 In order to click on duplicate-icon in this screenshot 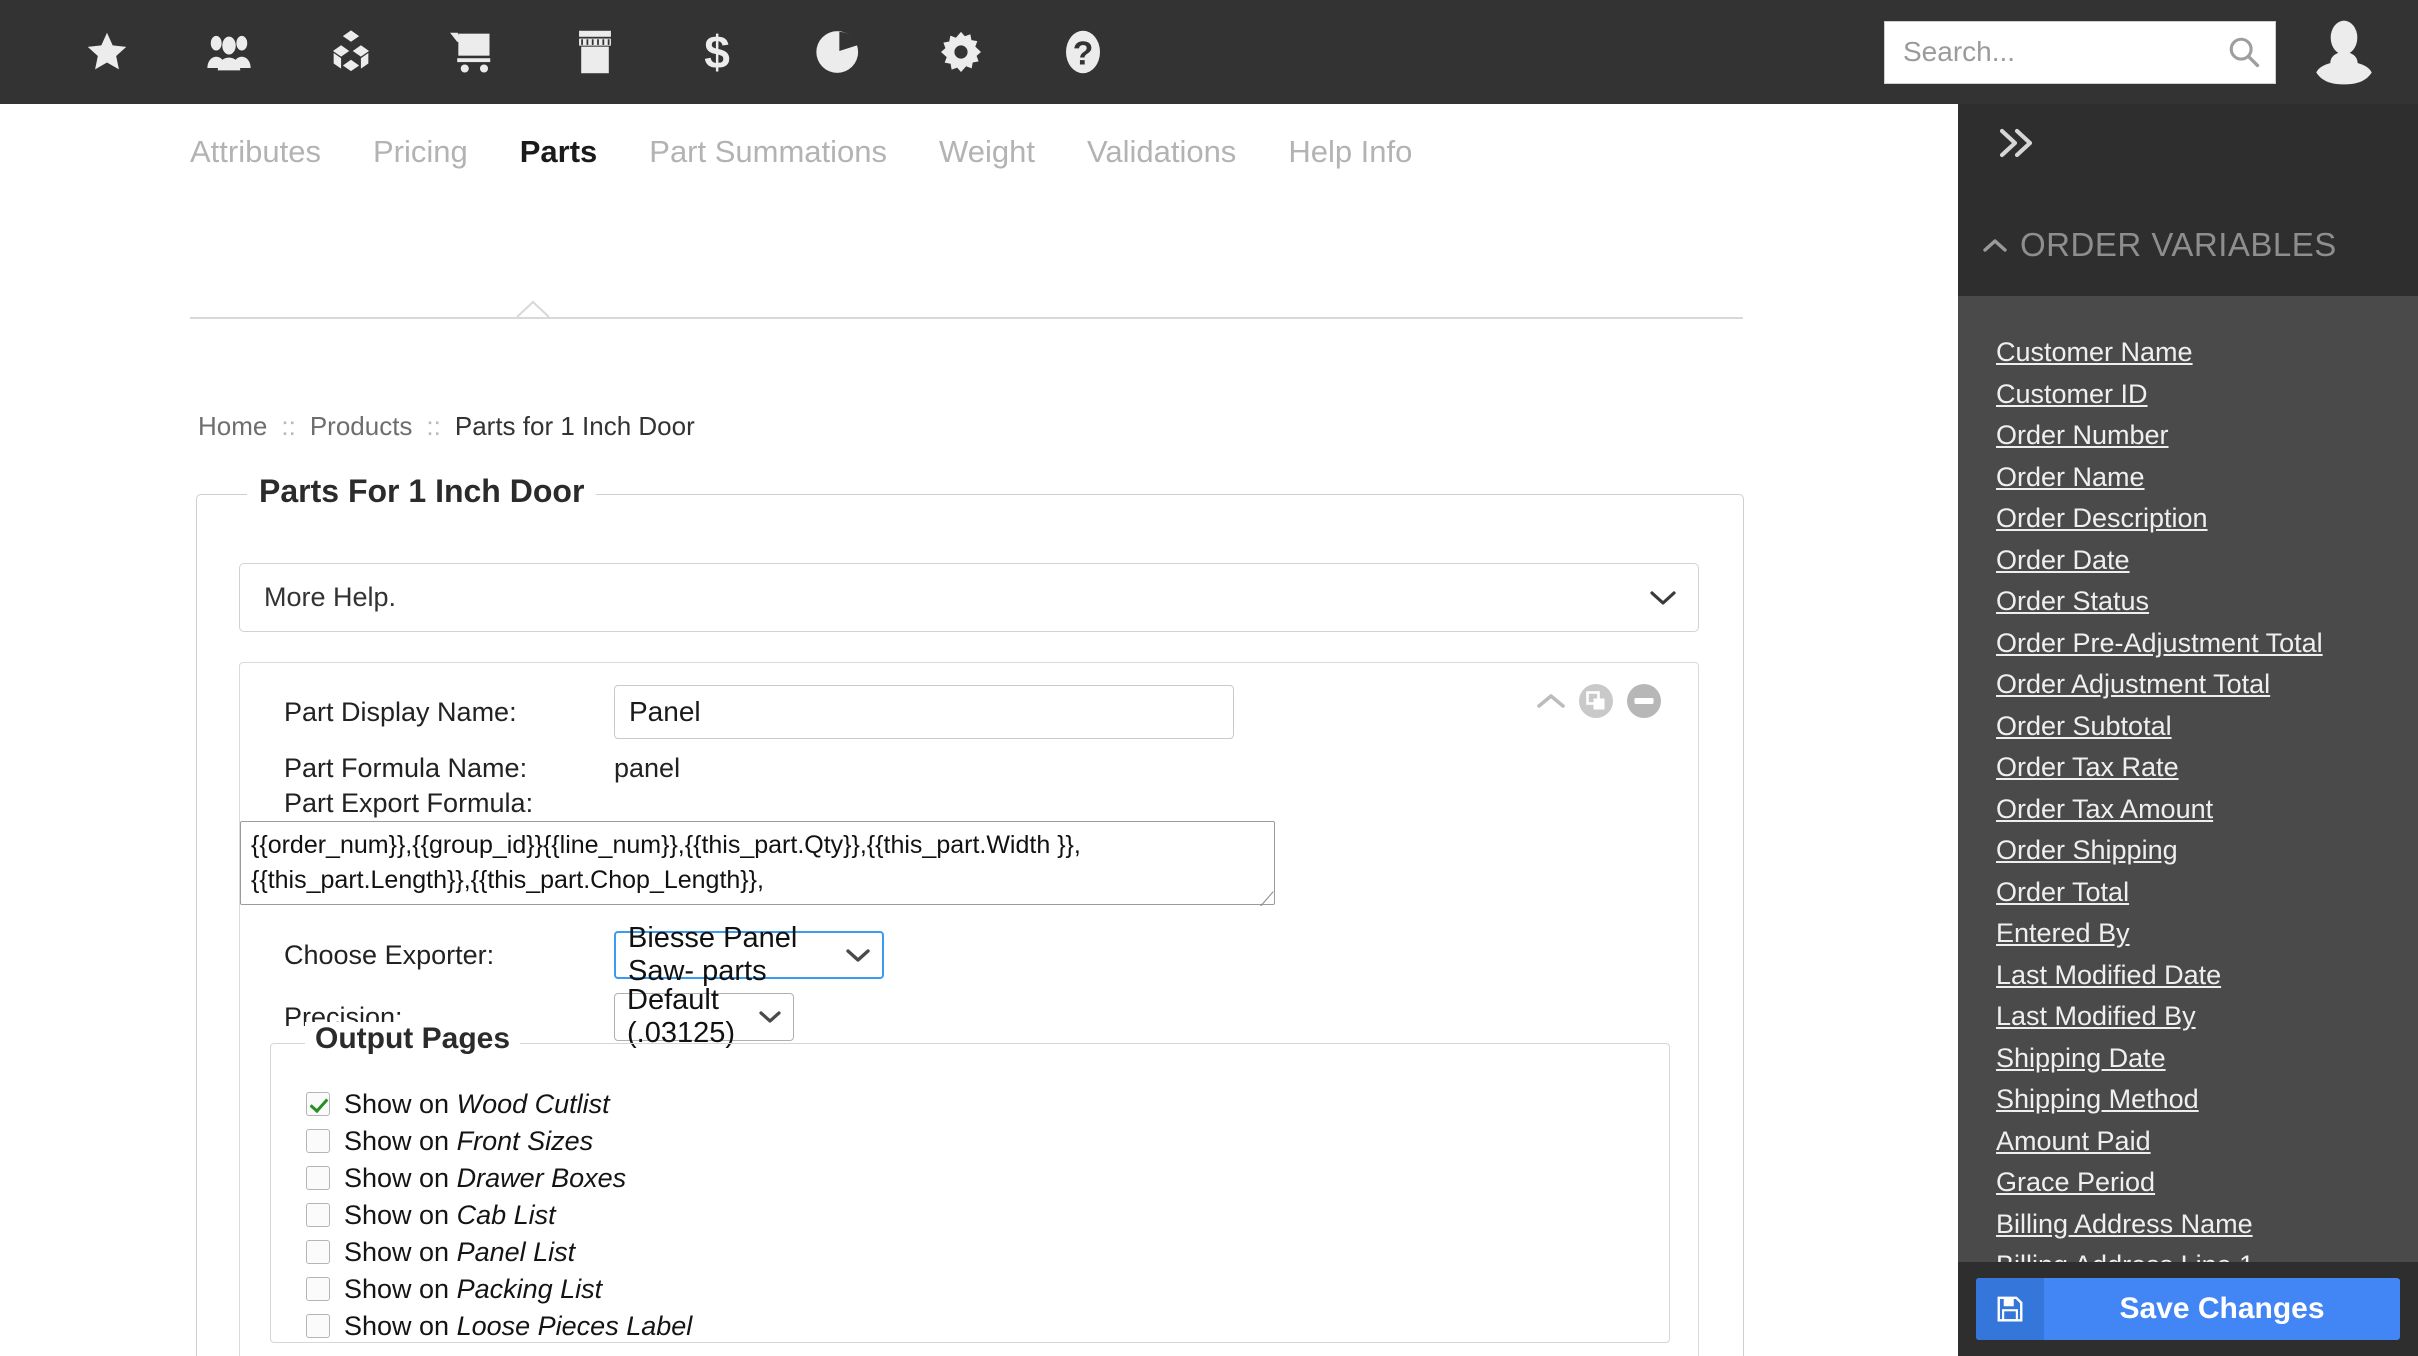, I will do `click(1596, 701)`.